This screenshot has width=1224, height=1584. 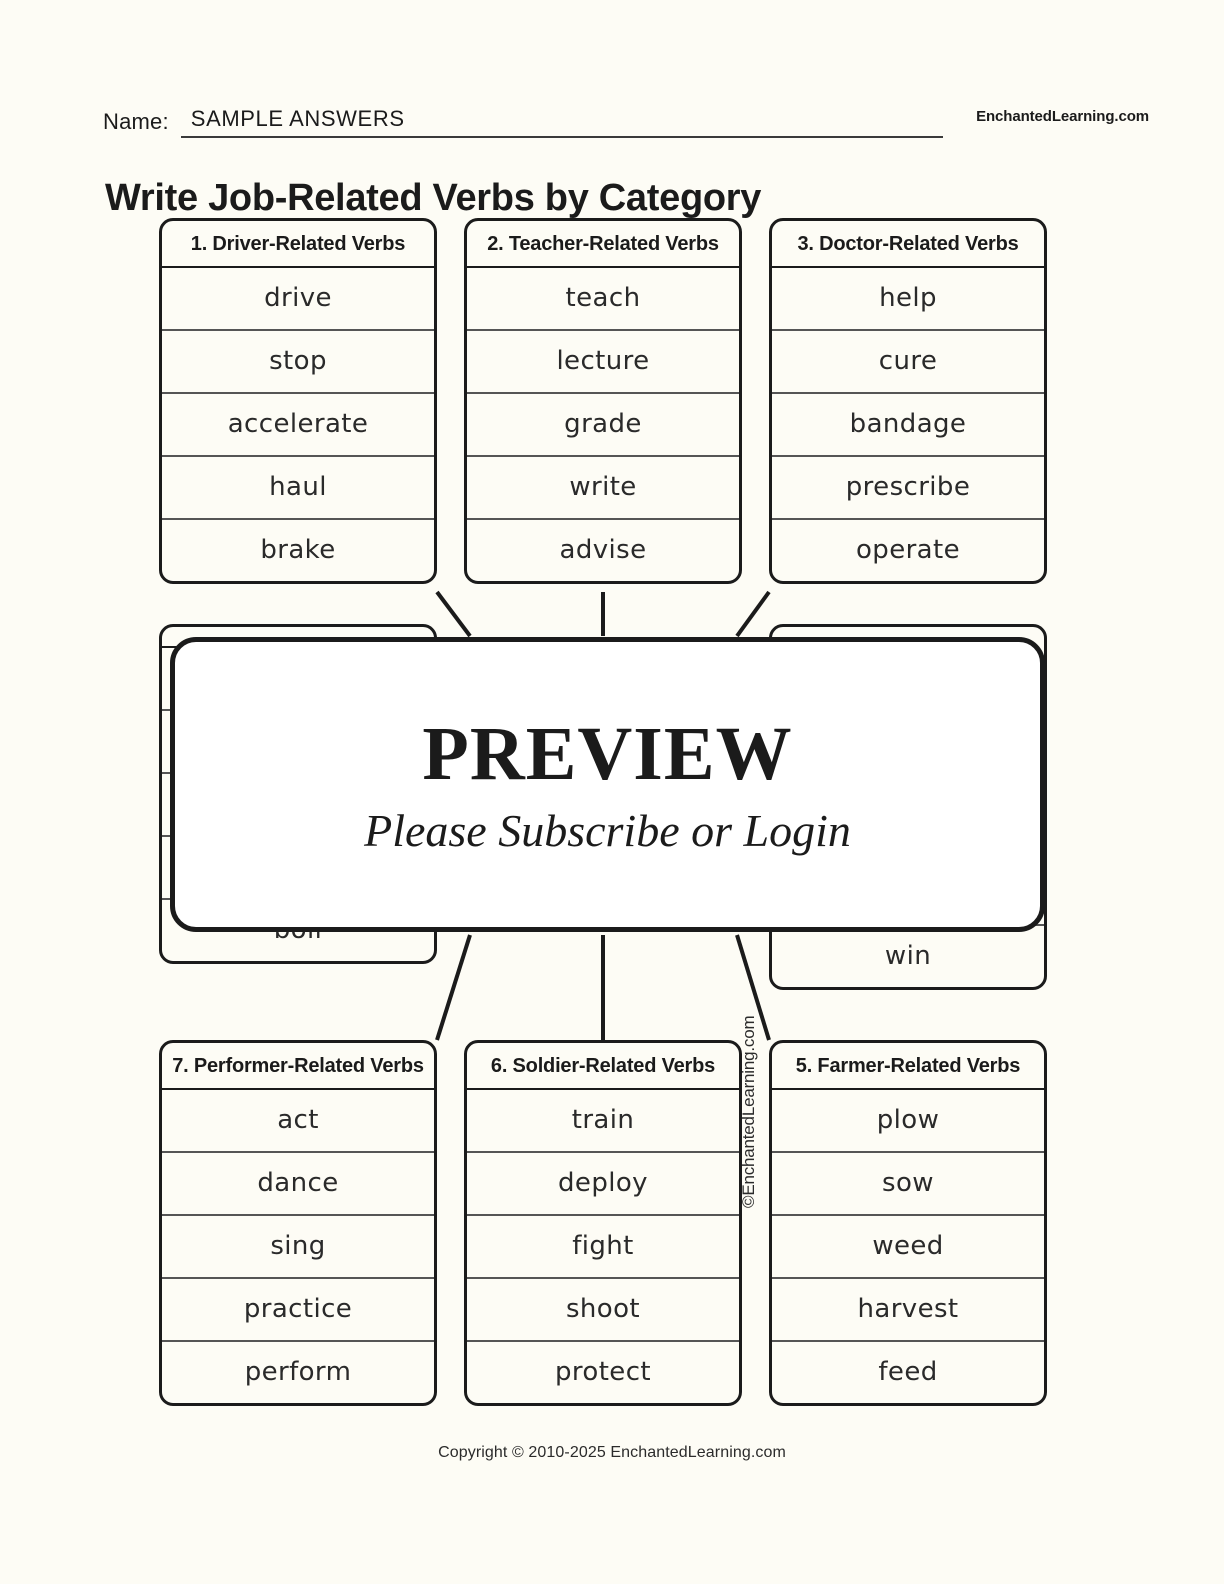 I want to click on category-box-5-row-1: plow, so click(x=908, y=1122).